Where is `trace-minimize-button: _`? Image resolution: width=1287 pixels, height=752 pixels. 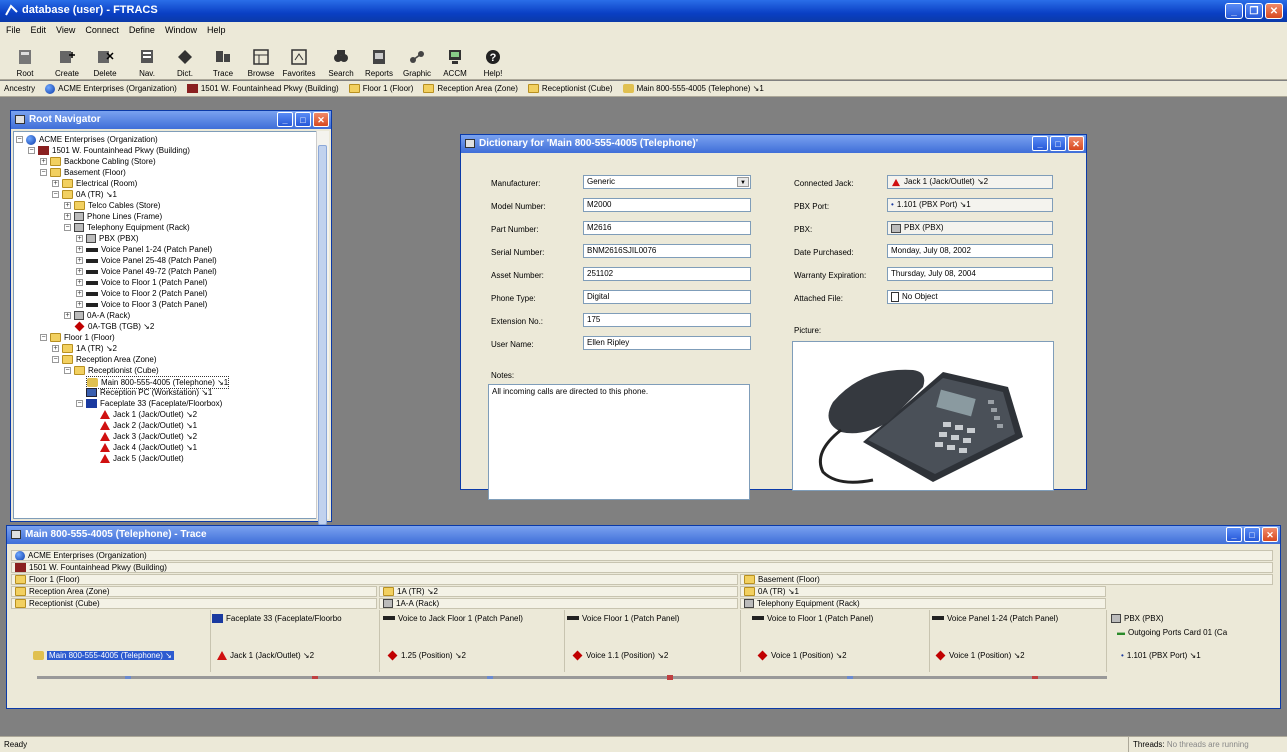 trace-minimize-button: _ is located at coordinates (1234, 534).